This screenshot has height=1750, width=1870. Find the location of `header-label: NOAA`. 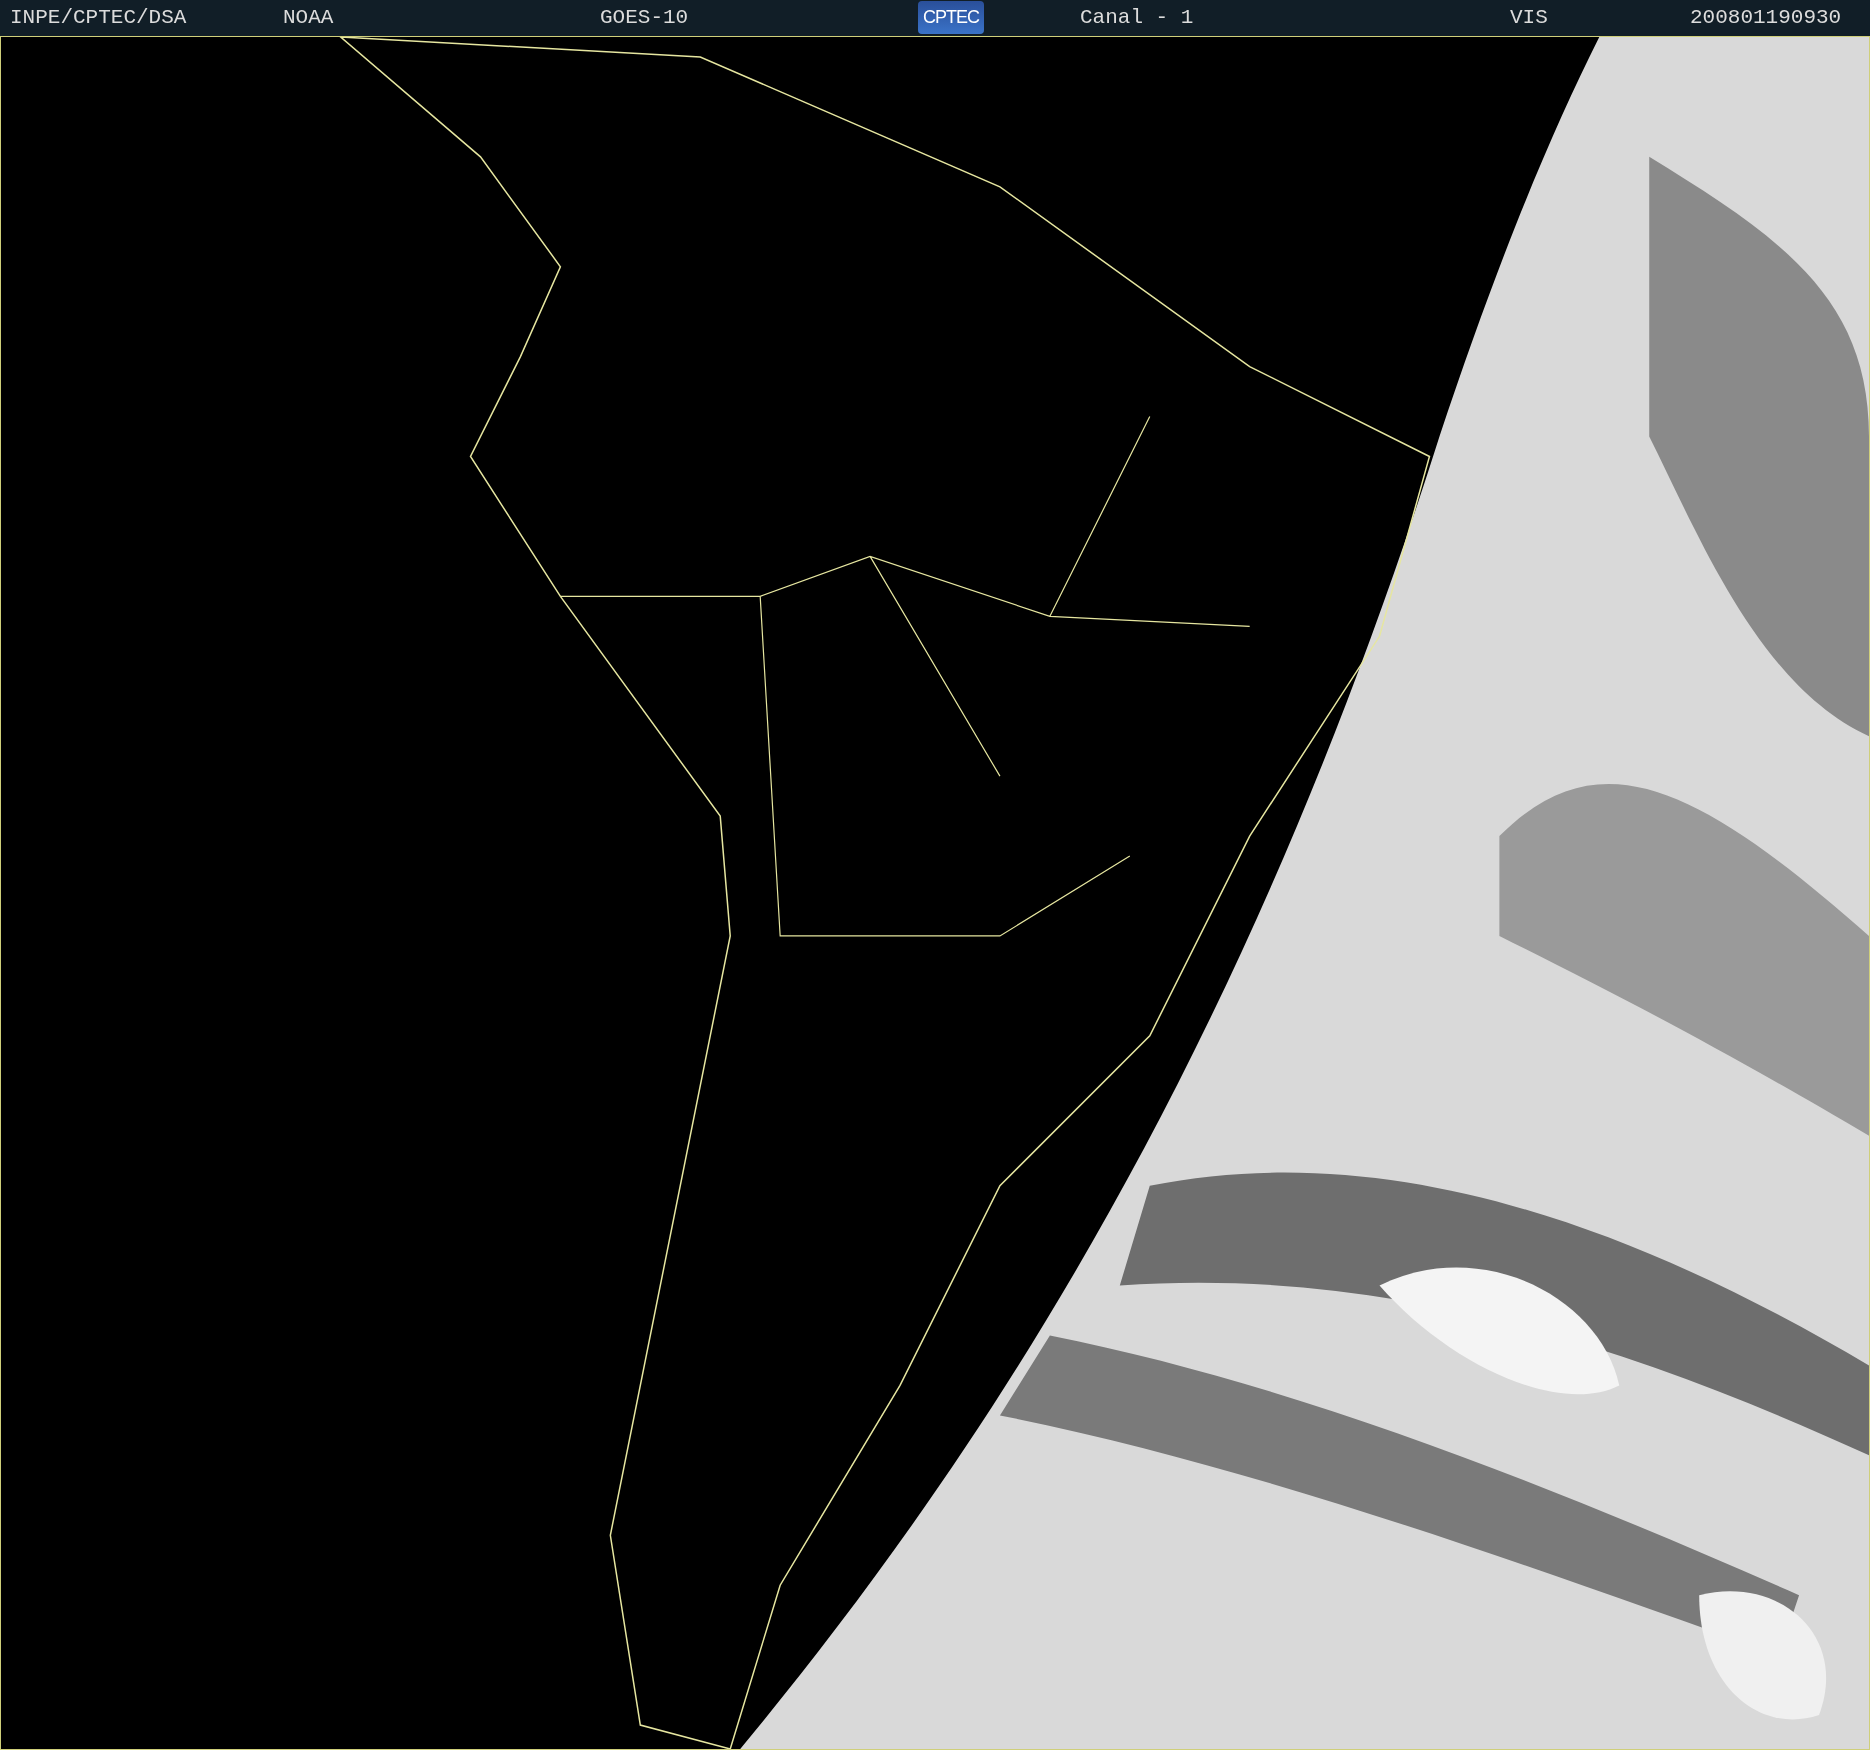

header-label: NOAA is located at coordinates (308, 18).